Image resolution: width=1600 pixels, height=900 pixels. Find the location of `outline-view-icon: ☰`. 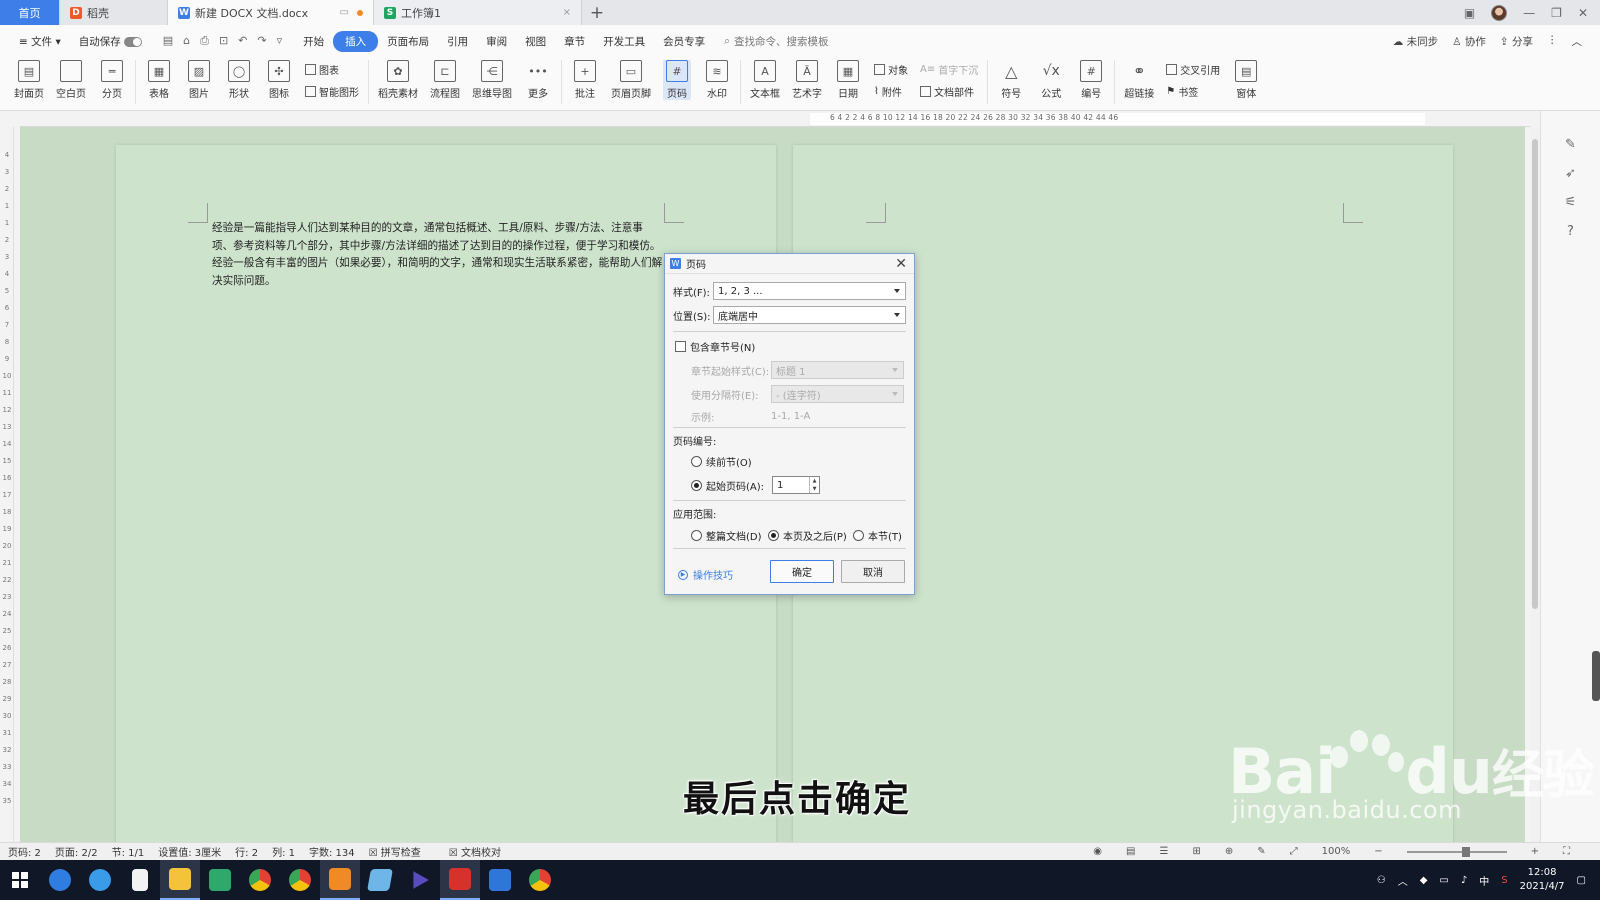

outline-view-icon: ☰ is located at coordinates (1163, 851).